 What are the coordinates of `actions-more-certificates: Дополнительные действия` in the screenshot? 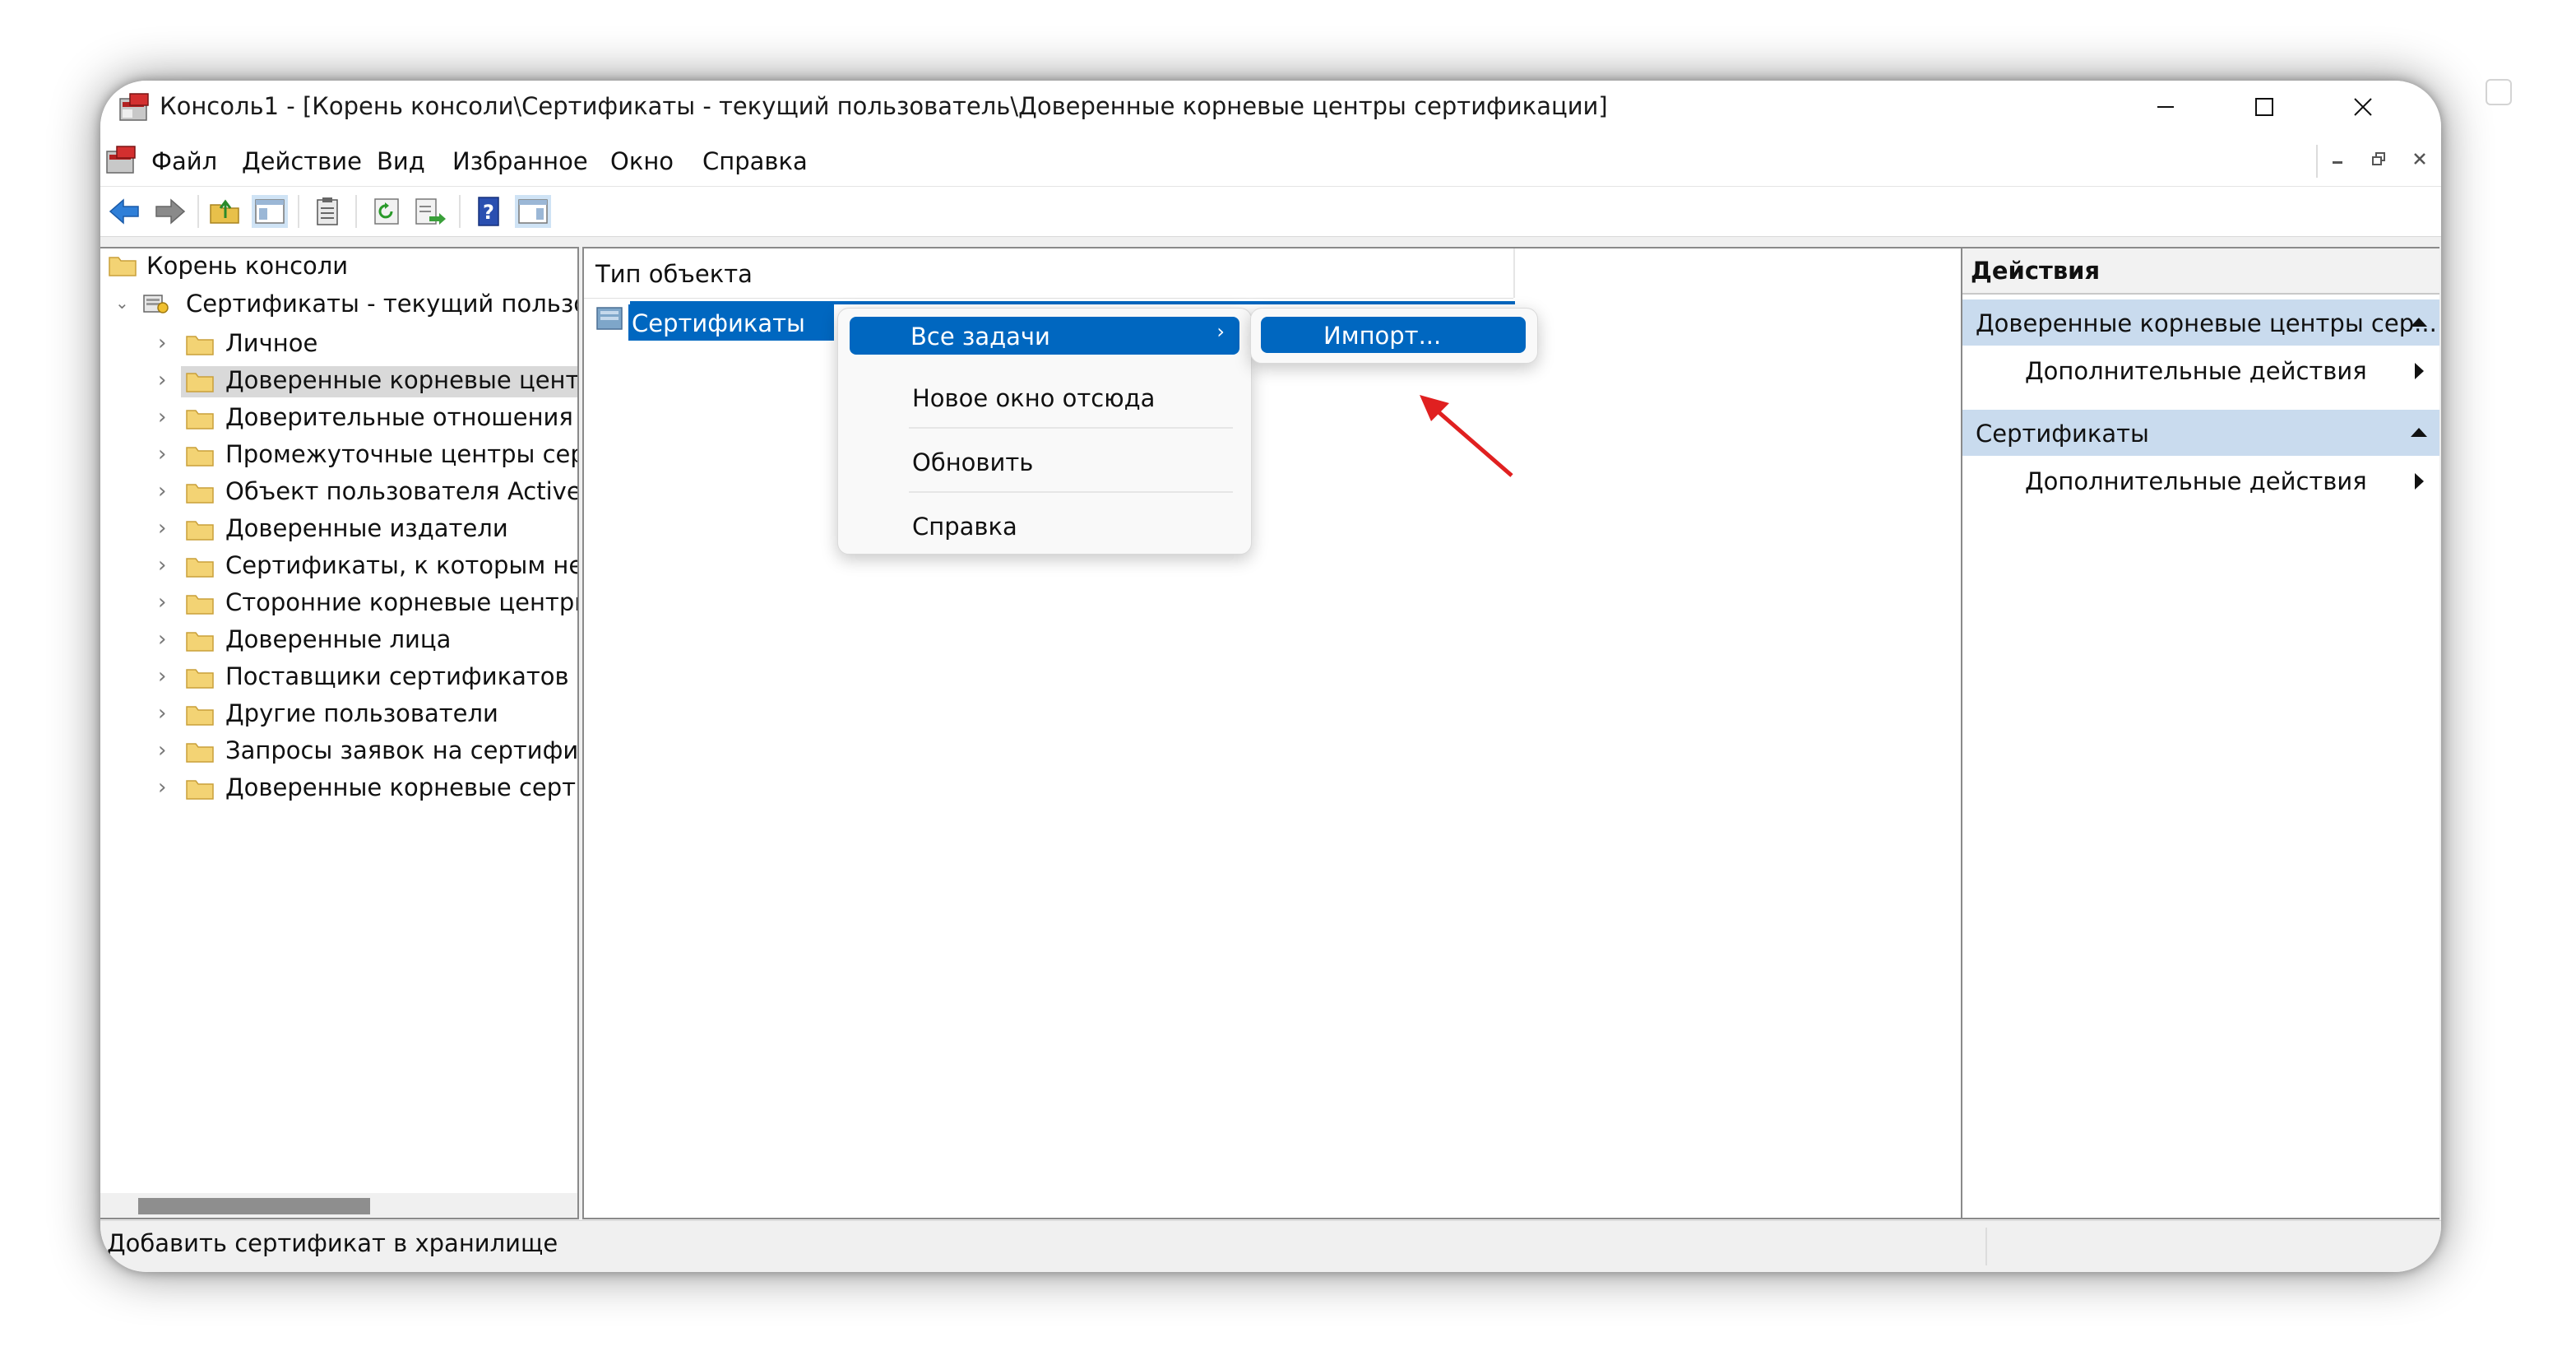 It's located at (2200, 482).